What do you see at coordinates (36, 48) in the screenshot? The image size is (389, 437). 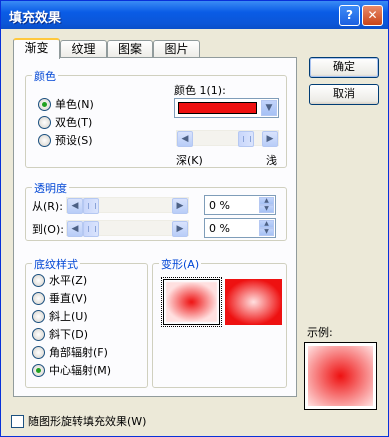 I see `tab-gradient: 渐变` at bounding box center [36, 48].